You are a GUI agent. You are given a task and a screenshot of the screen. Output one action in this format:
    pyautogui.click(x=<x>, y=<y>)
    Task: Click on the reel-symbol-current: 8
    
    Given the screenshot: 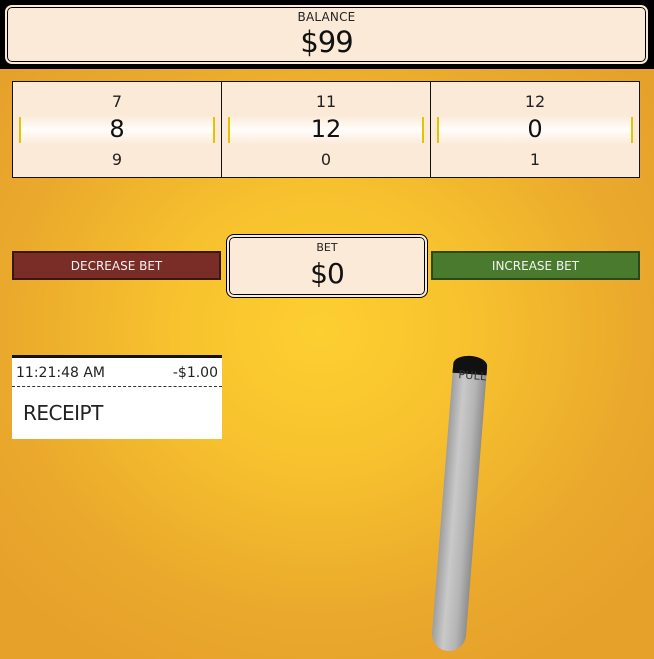 What is the action you would take?
    pyautogui.click(x=117, y=129)
    